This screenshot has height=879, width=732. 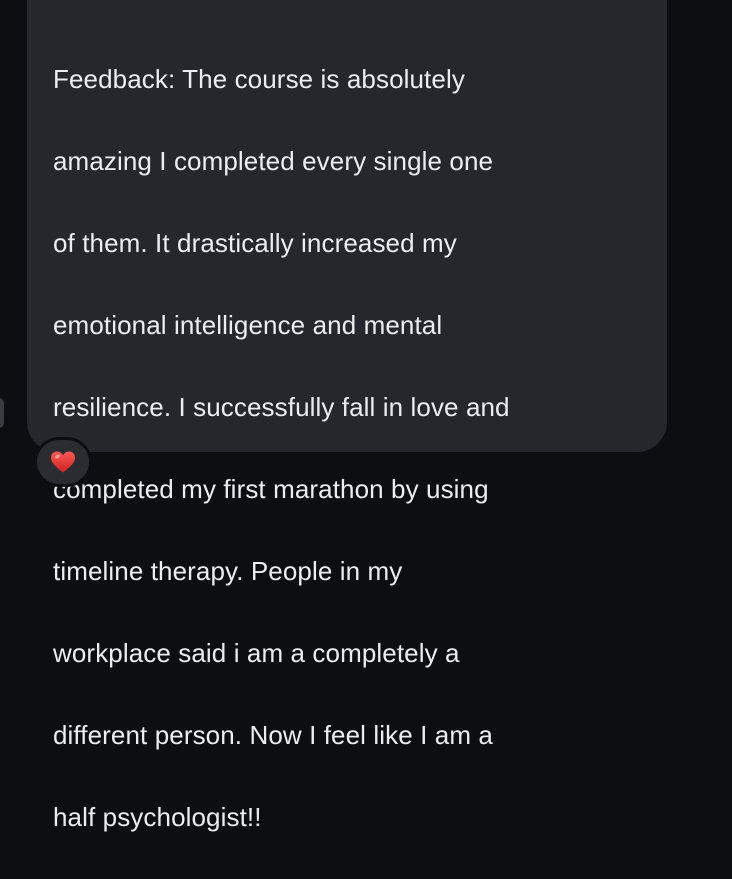 What do you see at coordinates (259, 79) in the screenshot?
I see `message-line: Feedback: The course is absolutely` at bounding box center [259, 79].